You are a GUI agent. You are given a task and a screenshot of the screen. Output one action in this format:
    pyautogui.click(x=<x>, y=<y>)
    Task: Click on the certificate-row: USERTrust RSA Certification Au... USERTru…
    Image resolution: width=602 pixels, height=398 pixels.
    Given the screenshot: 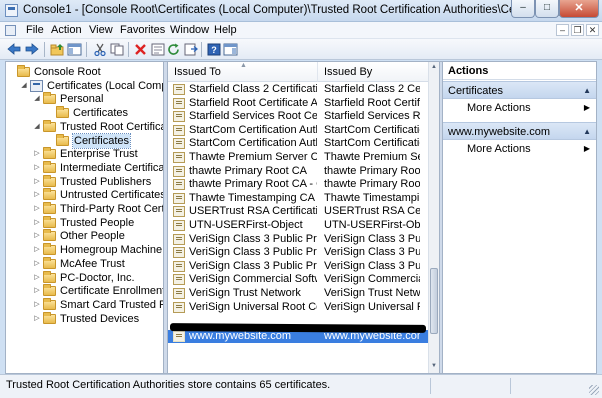 What is the action you would take?
    pyautogui.click(x=298, y=211)
    